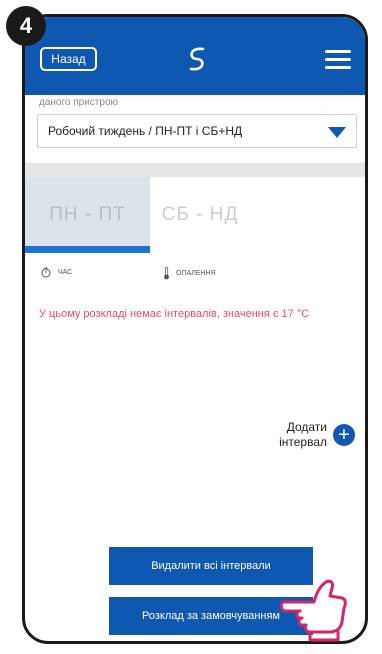 This screenshot has height=654, width=382. I want to click on step-number-badge: 4, so click(26, 26).